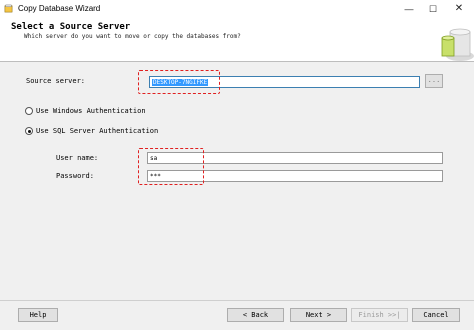 The height and width of the screenshot is (330, 474). I want to click on window-title: Copy Database Wizard, so click(59, 8).